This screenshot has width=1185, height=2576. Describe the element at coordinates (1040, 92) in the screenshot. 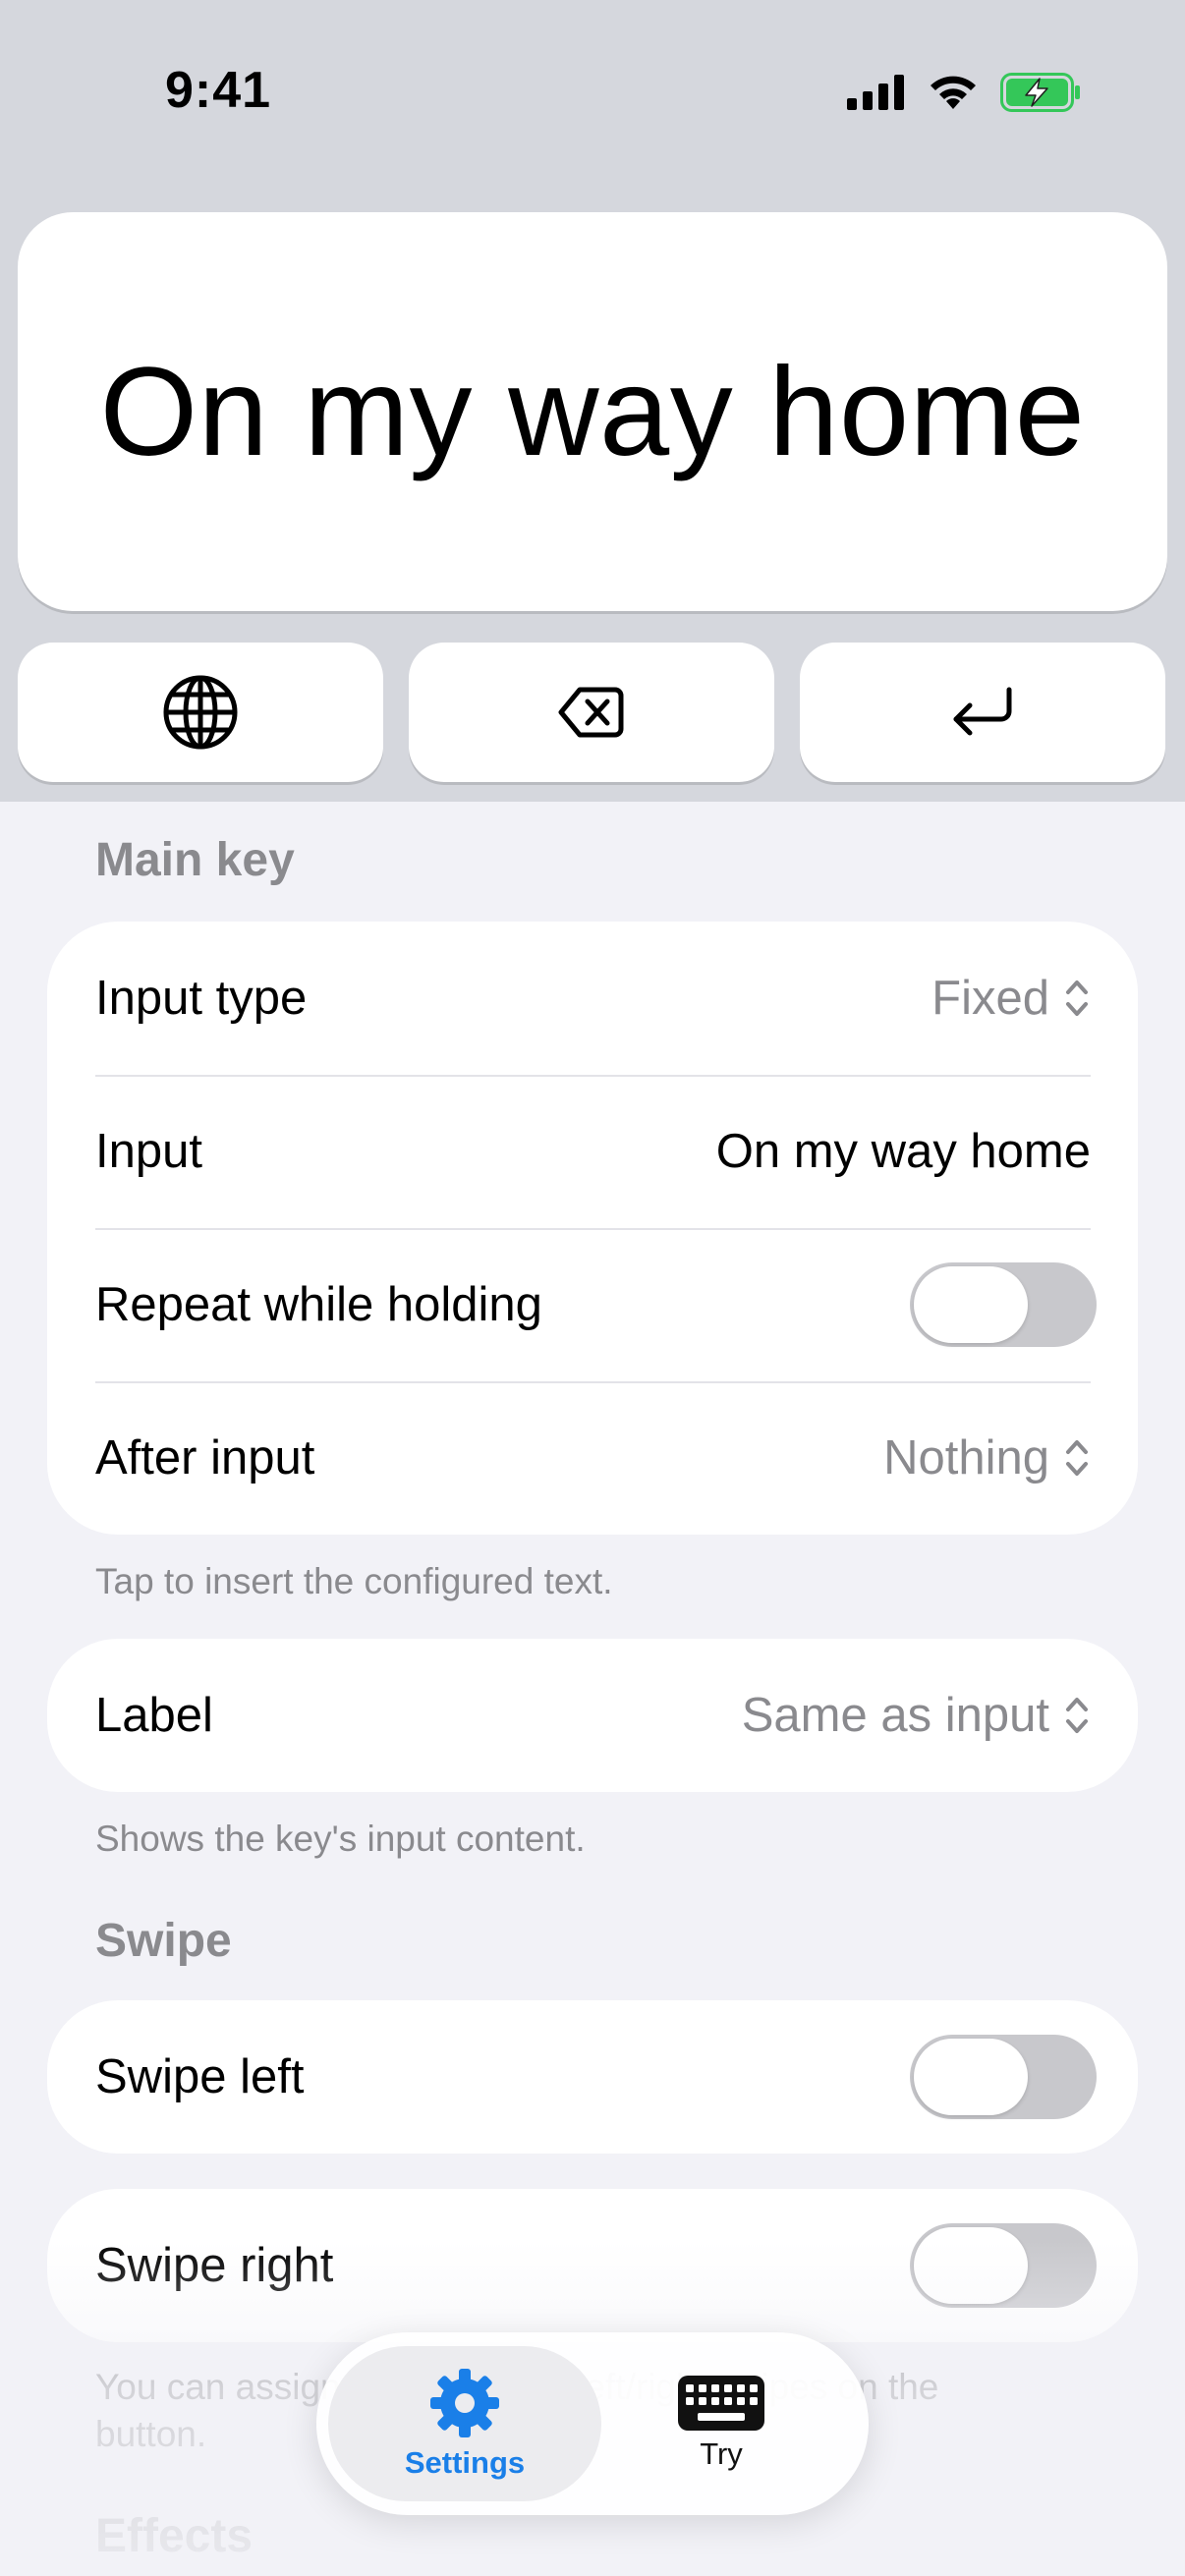

I see `battery-charging-icon` at that location.